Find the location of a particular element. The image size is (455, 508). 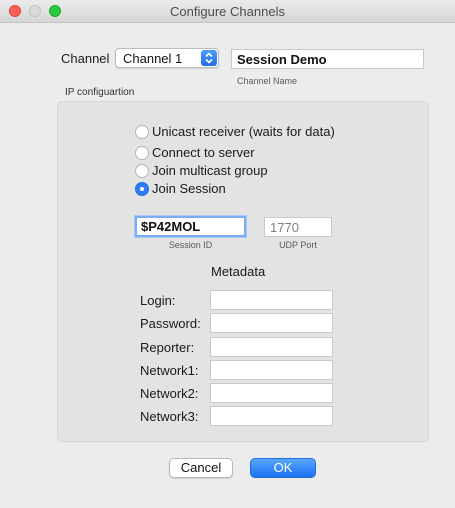

ok-button: OK is located at coordinates (283, 468).